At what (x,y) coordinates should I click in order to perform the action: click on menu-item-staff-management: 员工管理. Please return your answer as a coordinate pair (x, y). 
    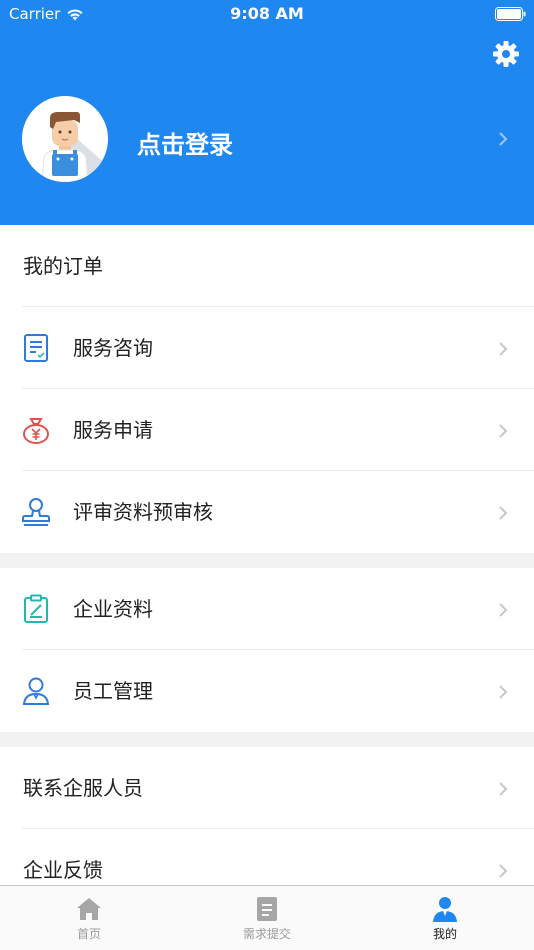
    Looking at the image, I should click on (267, 691).